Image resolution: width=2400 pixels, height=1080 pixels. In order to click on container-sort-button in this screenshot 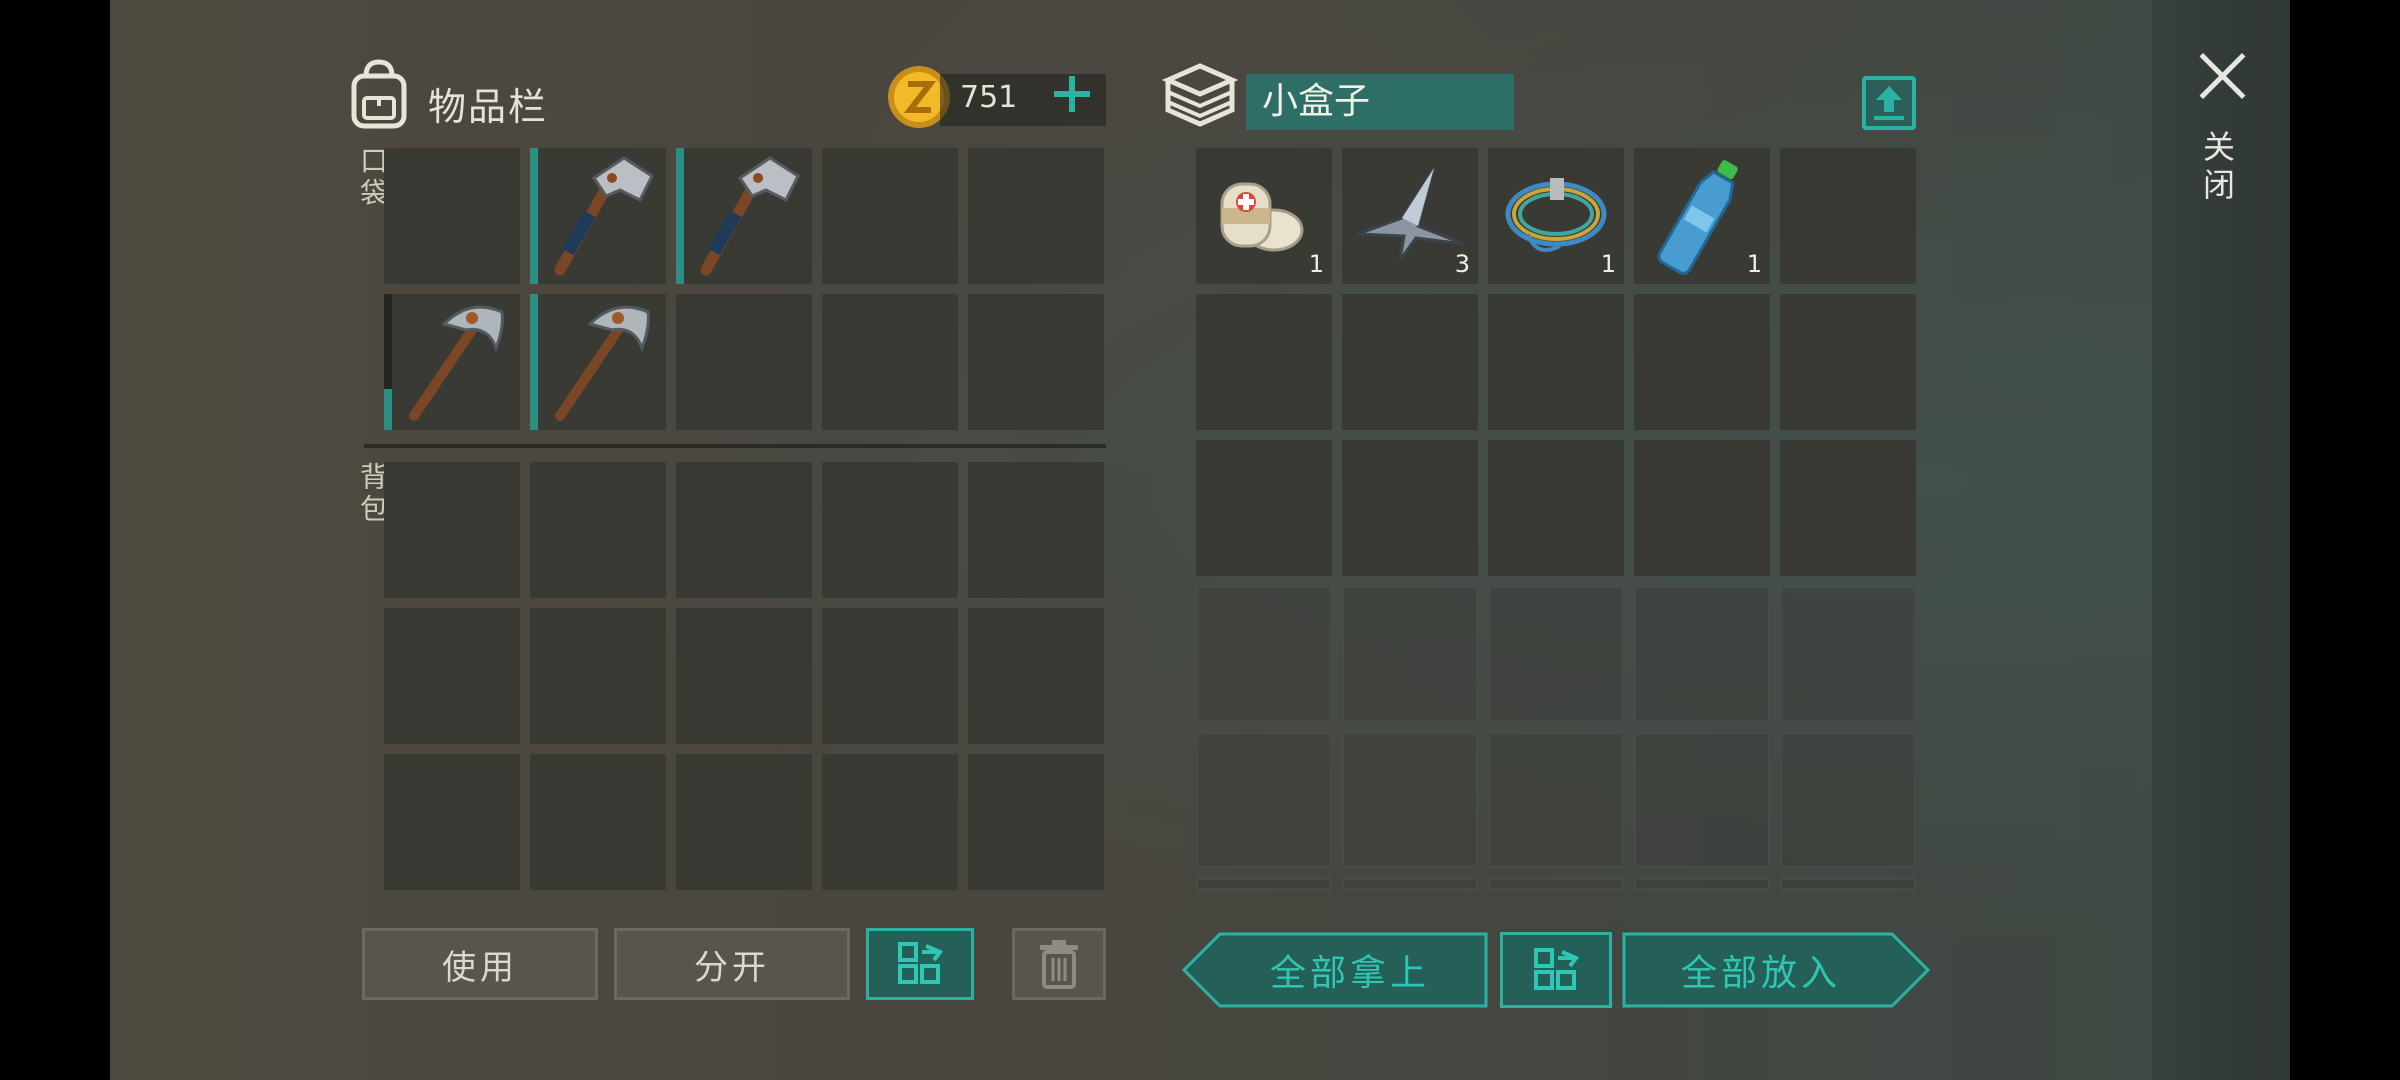, I will do `click(1556, 970)`.